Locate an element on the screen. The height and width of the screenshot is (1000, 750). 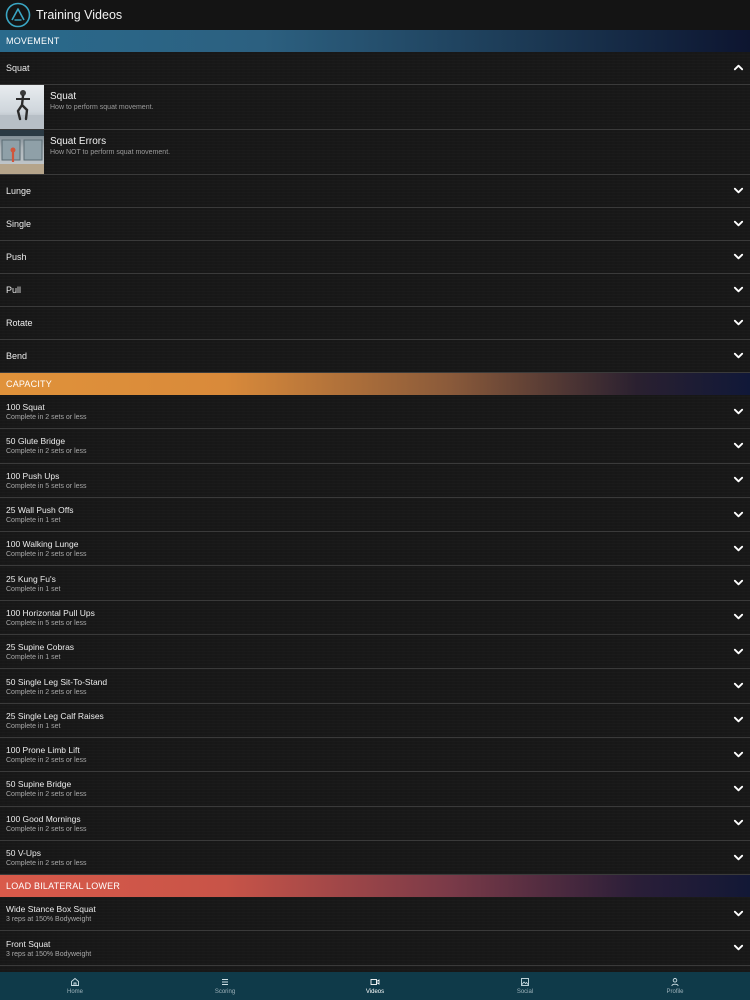
nav-scoring: Scoring is located at coordinates (225, 986).